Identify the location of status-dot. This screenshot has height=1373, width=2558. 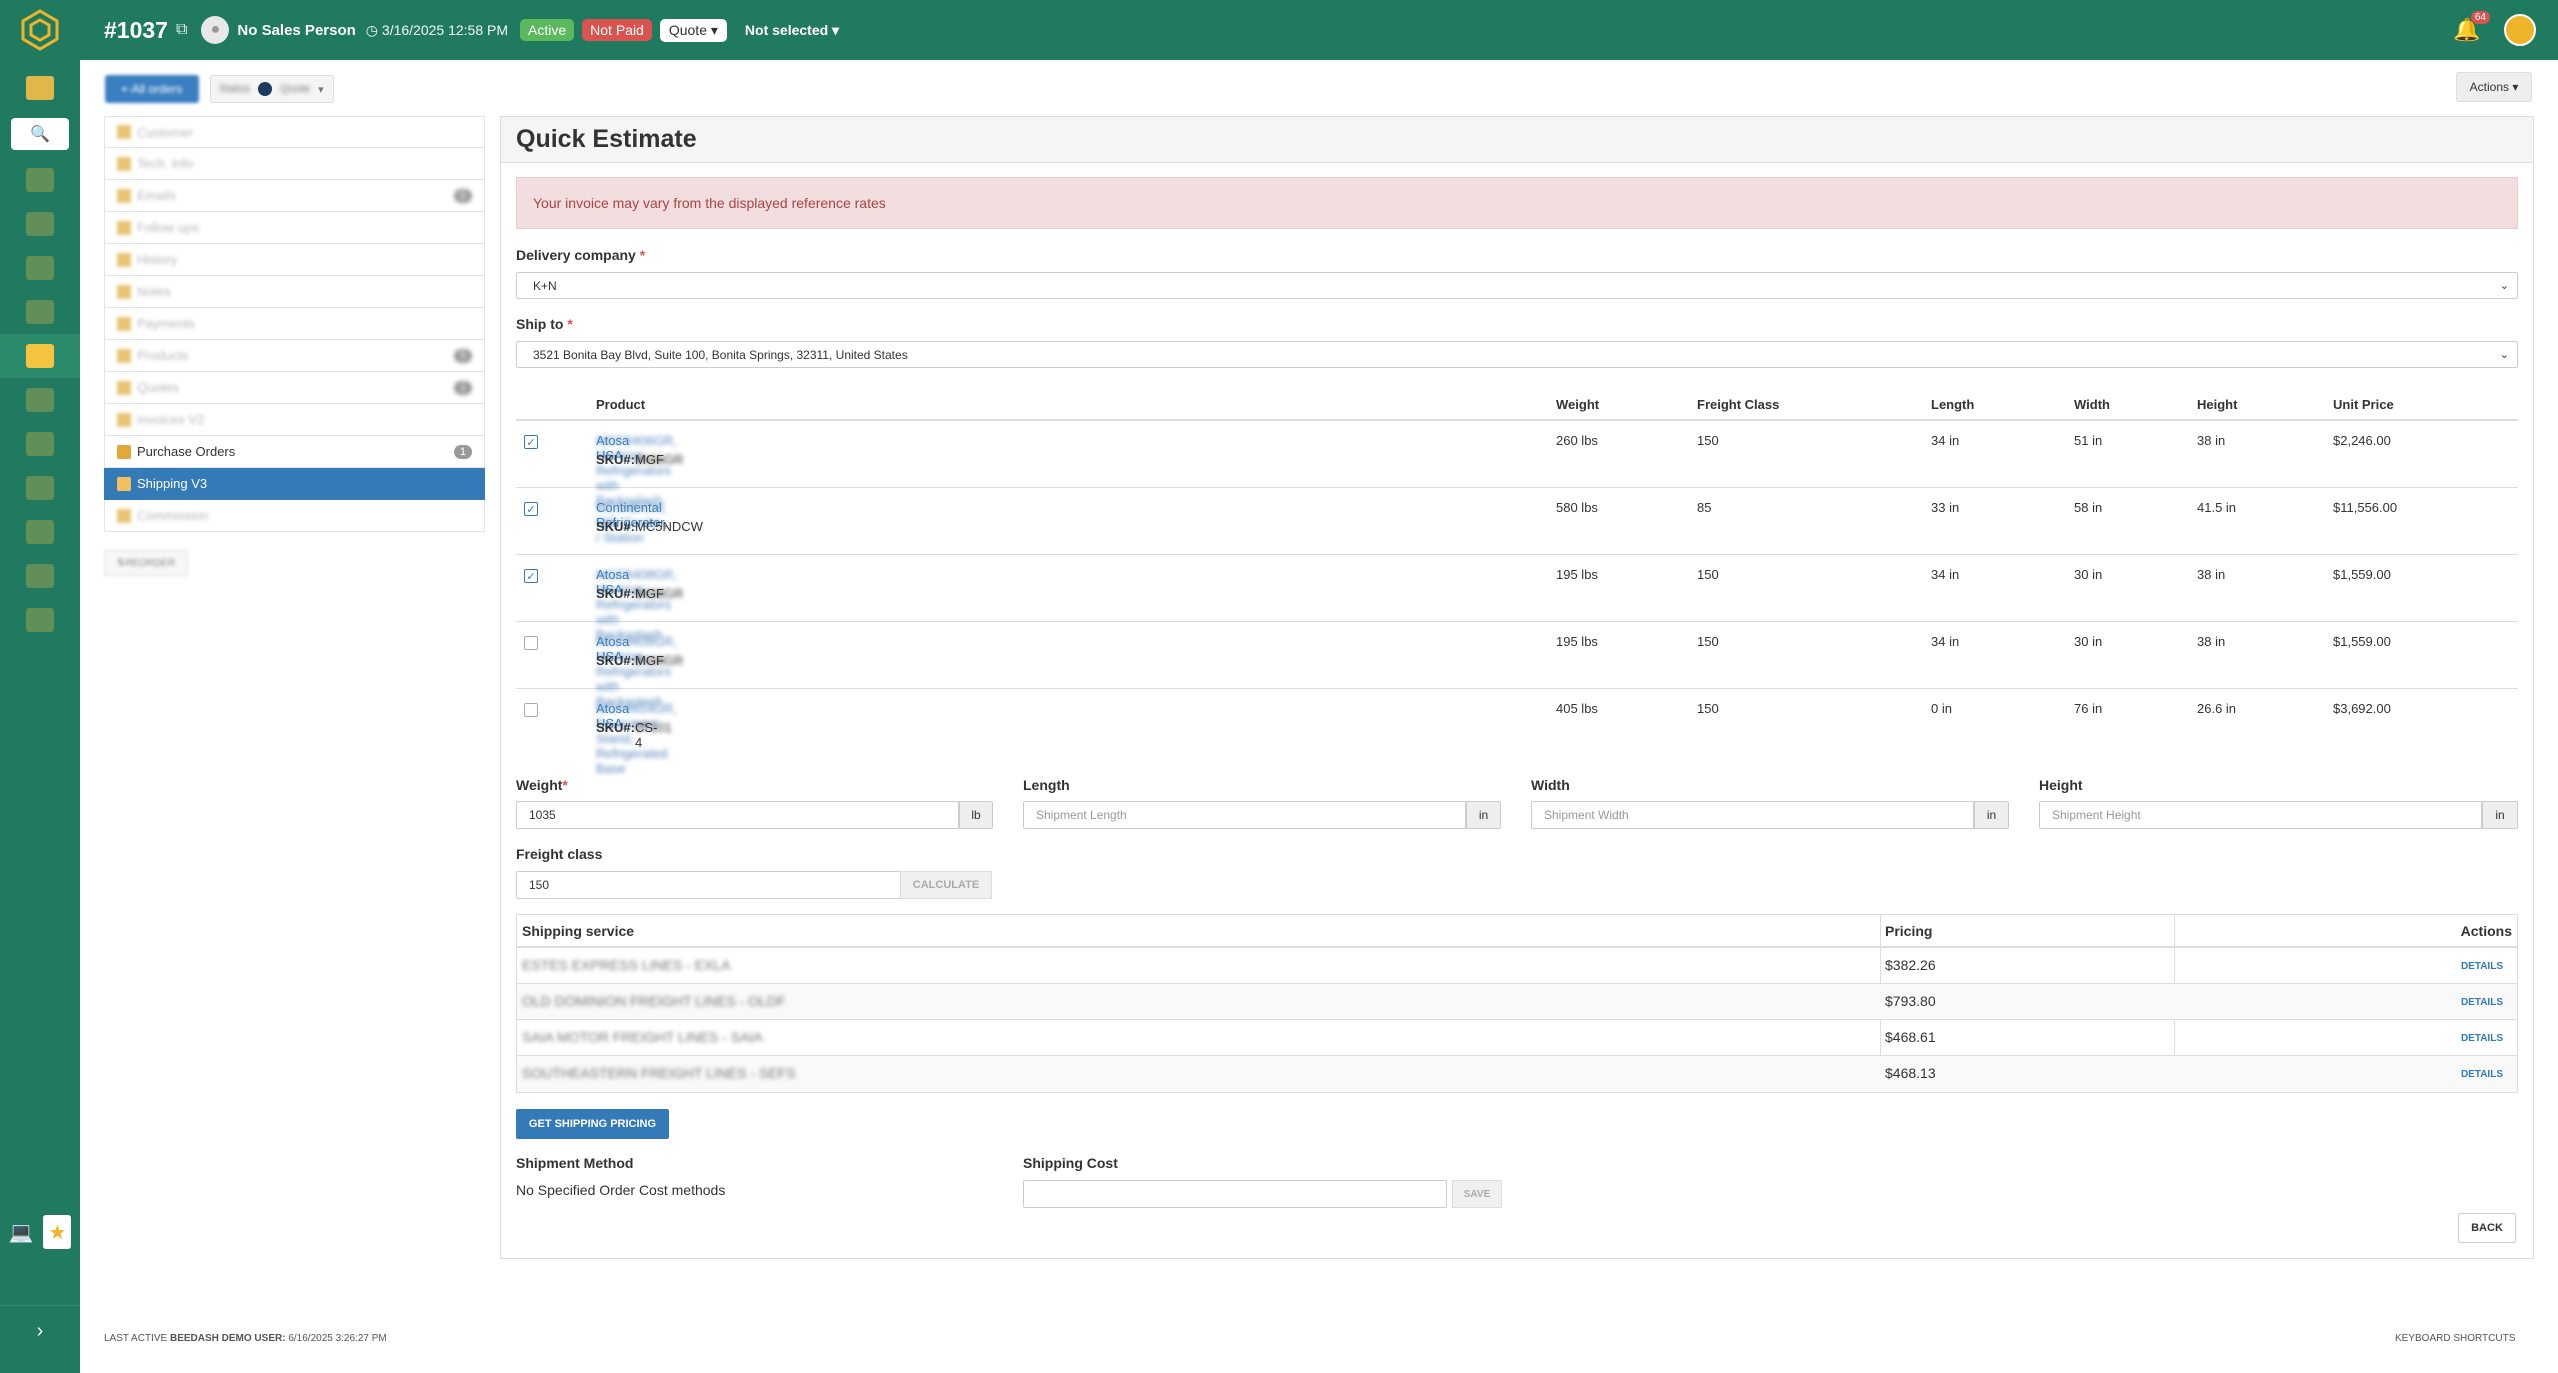
(265, 89).